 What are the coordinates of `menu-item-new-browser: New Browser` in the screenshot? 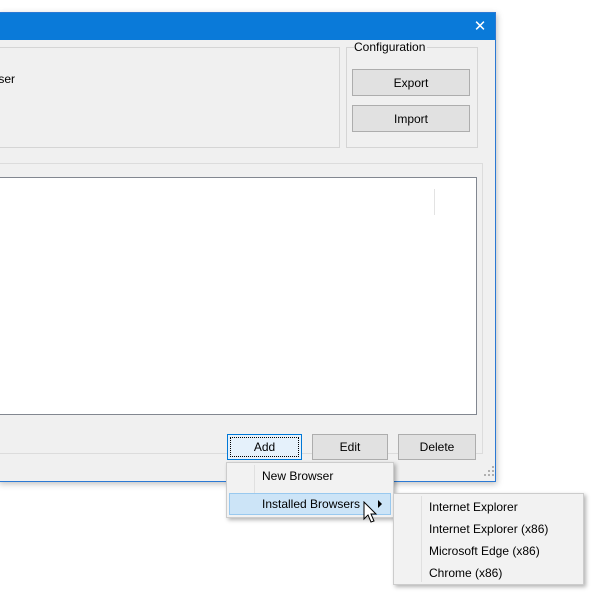 It's located at (310, 476).